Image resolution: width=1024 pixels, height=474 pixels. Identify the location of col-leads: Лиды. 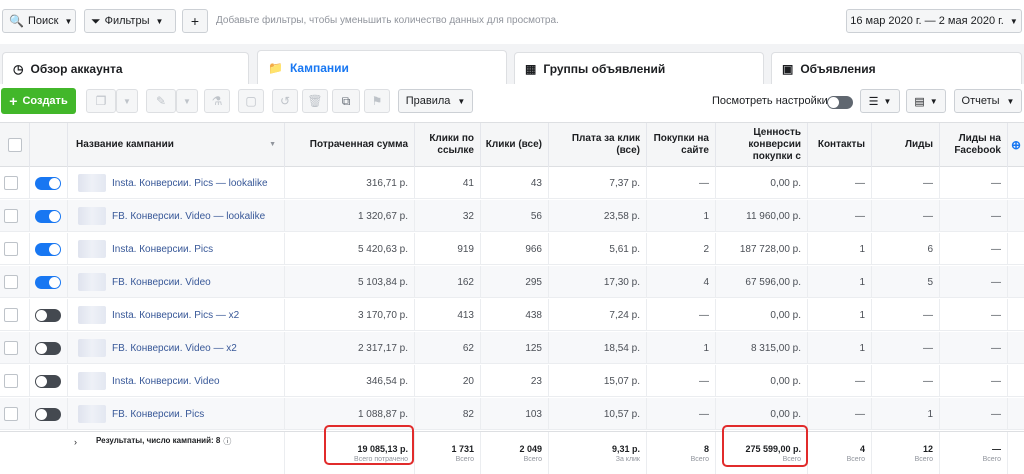
(906, 145).